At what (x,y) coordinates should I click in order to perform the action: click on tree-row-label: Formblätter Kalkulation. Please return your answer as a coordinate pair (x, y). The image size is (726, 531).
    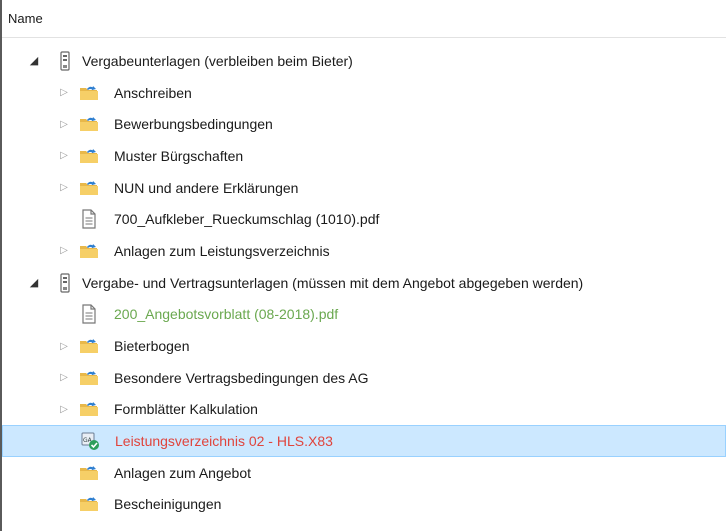
    Looking at the image, I should click on (186, 409).